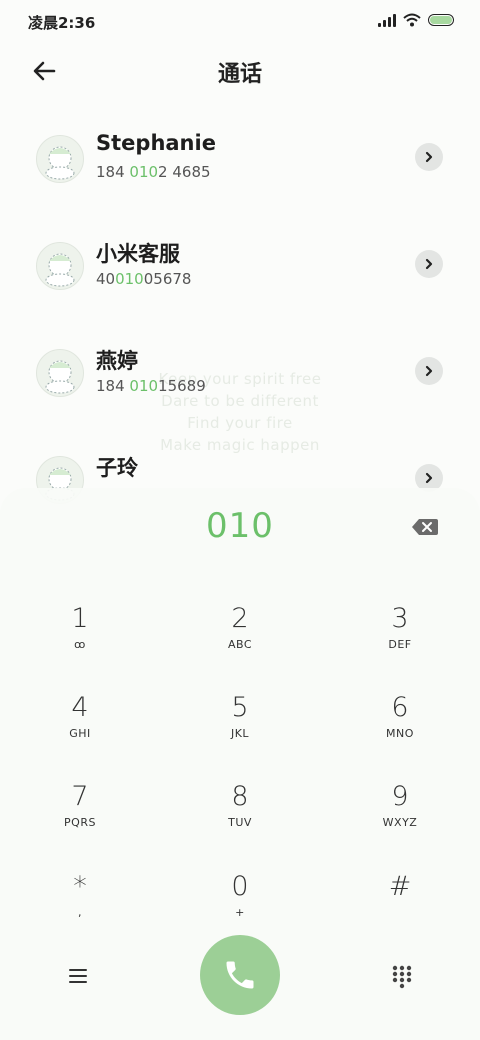 The height and width of the screenshot is (1040, 480). What do you see at coordinates (153, 172) in the screenshot?
I see `contact-number: 184 0102 4685` at bounding box center [153, 172].